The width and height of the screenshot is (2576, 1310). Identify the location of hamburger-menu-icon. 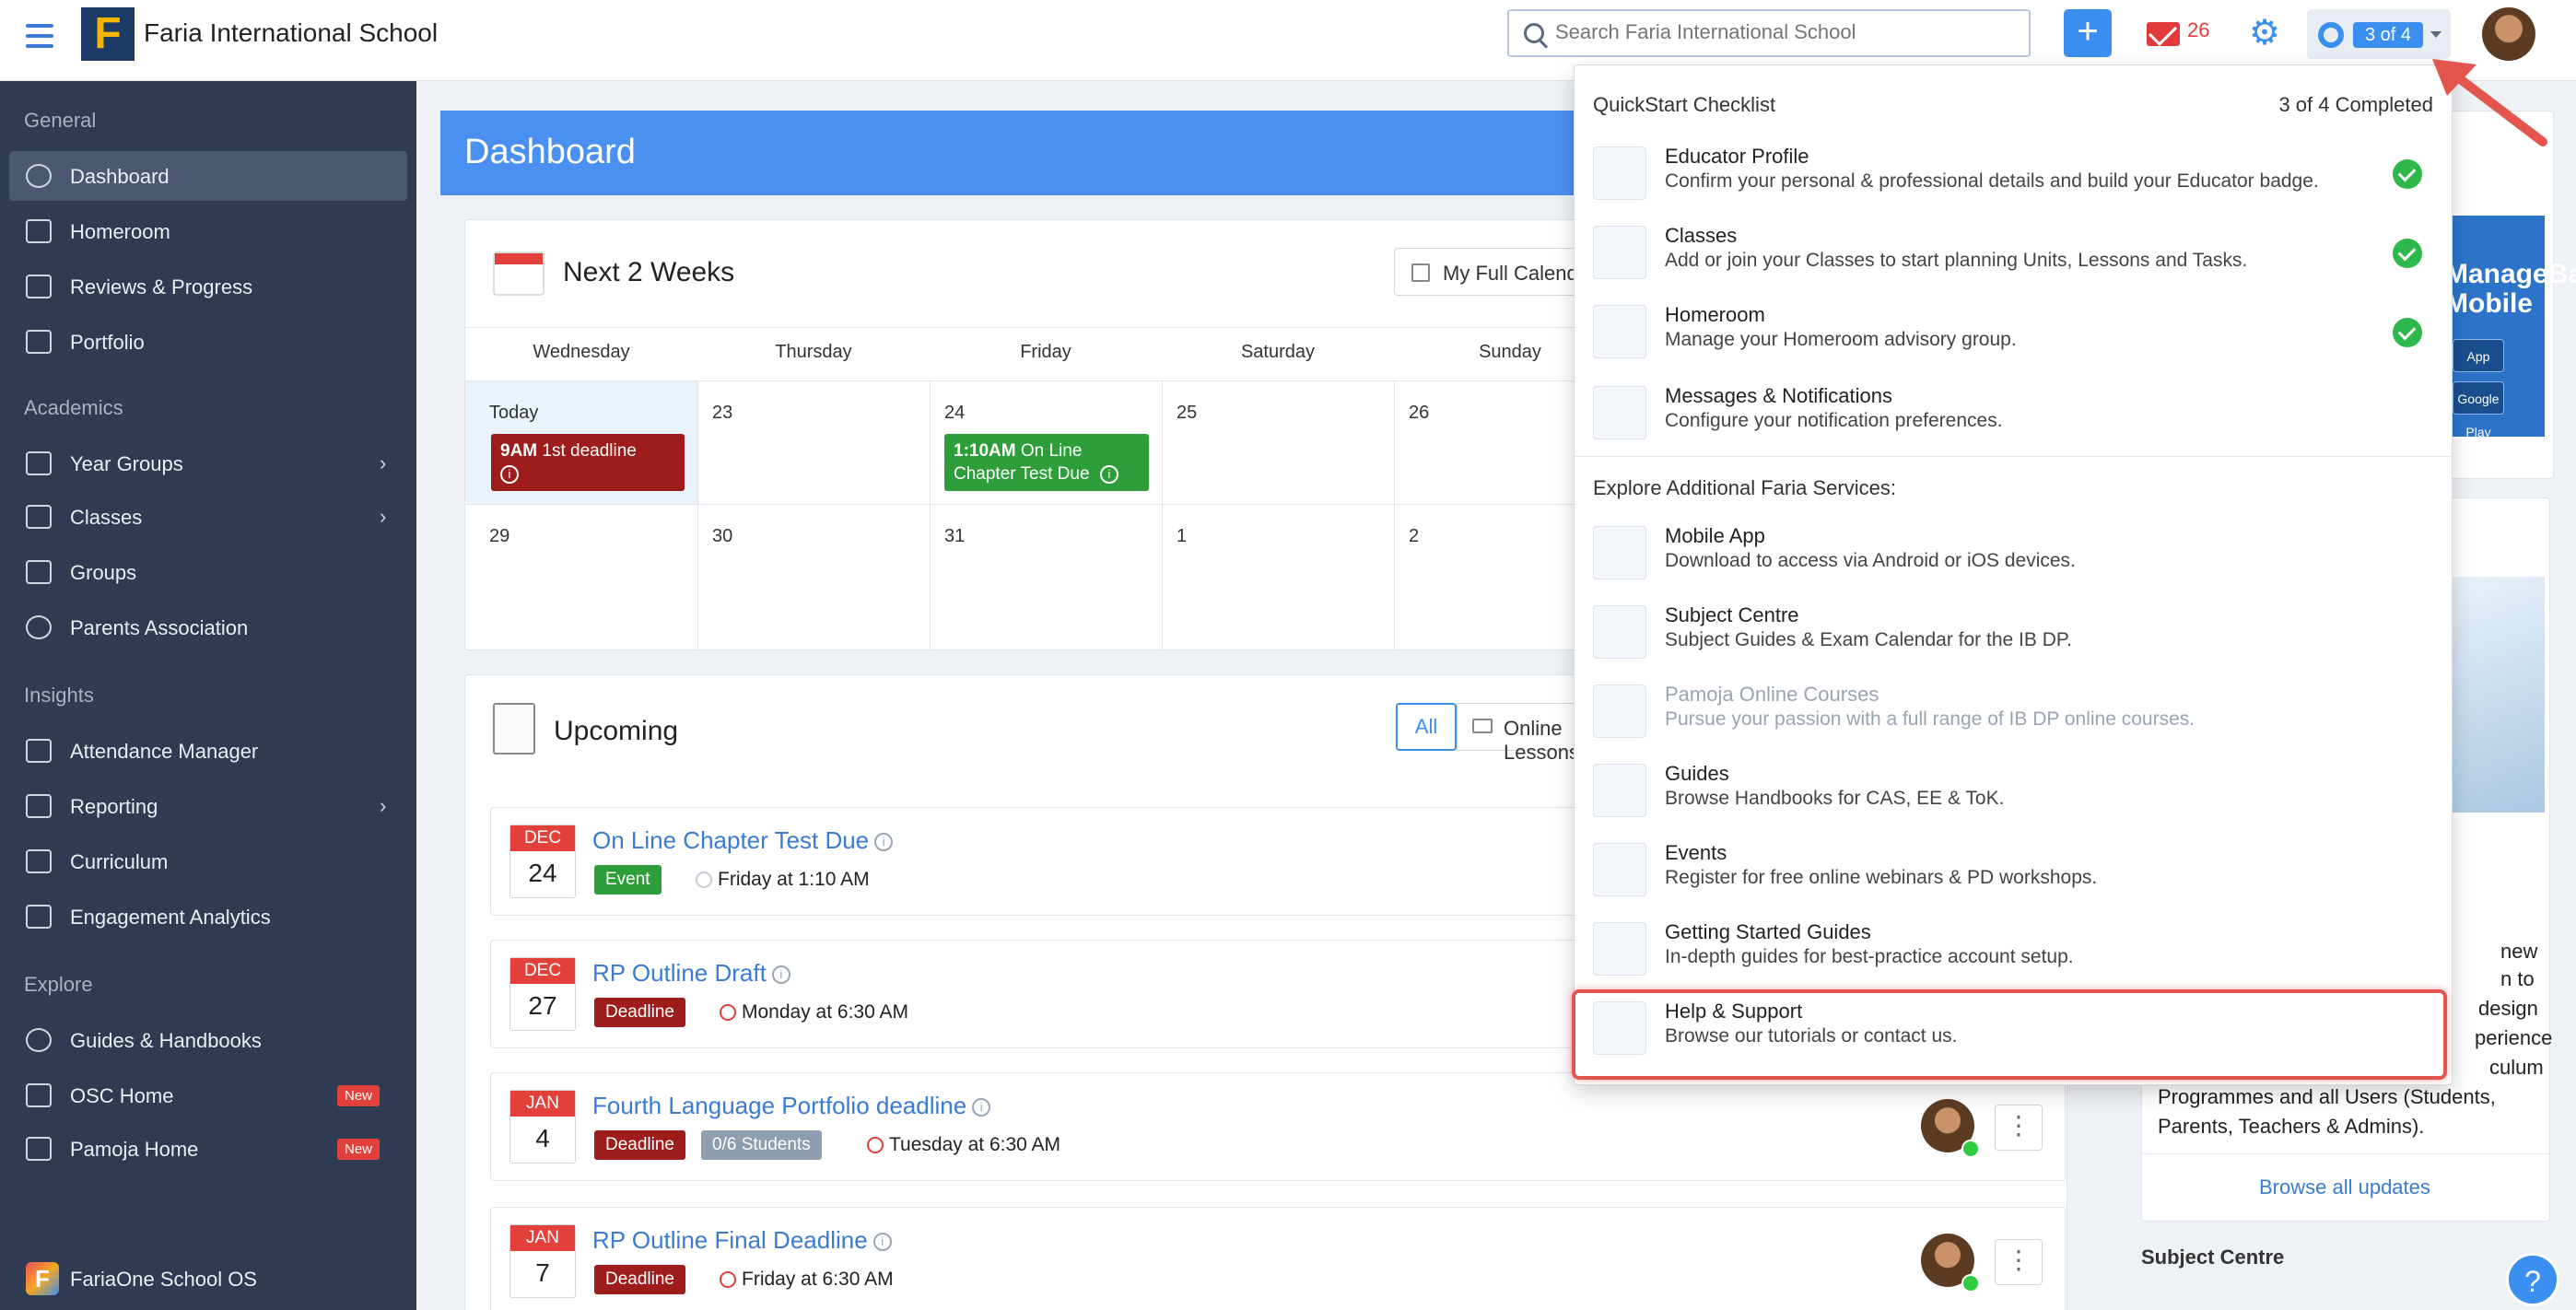
(39, 36).